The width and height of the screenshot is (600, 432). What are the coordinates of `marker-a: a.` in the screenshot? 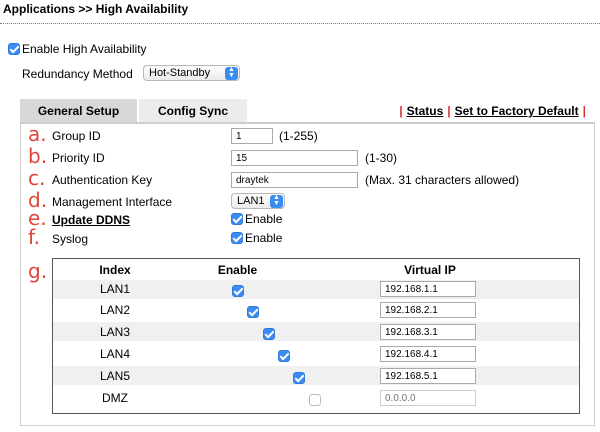 It's located at (37, 134).